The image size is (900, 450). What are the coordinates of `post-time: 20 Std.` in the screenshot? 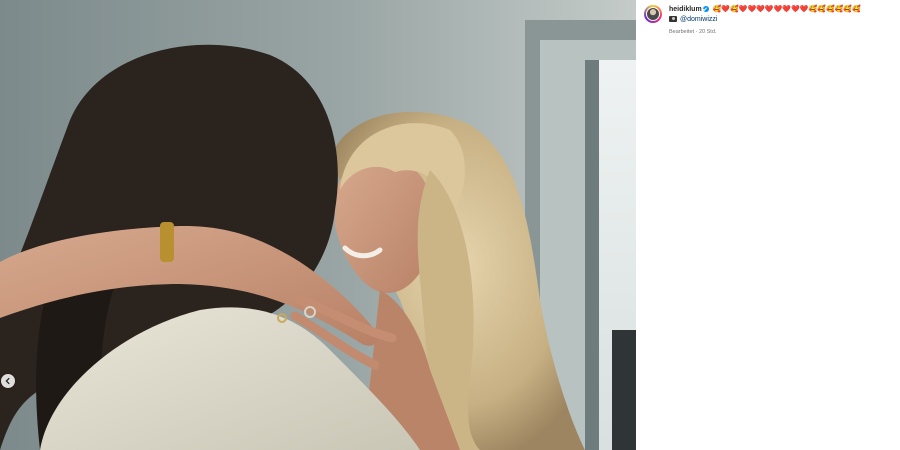 It's located at (707, 32).